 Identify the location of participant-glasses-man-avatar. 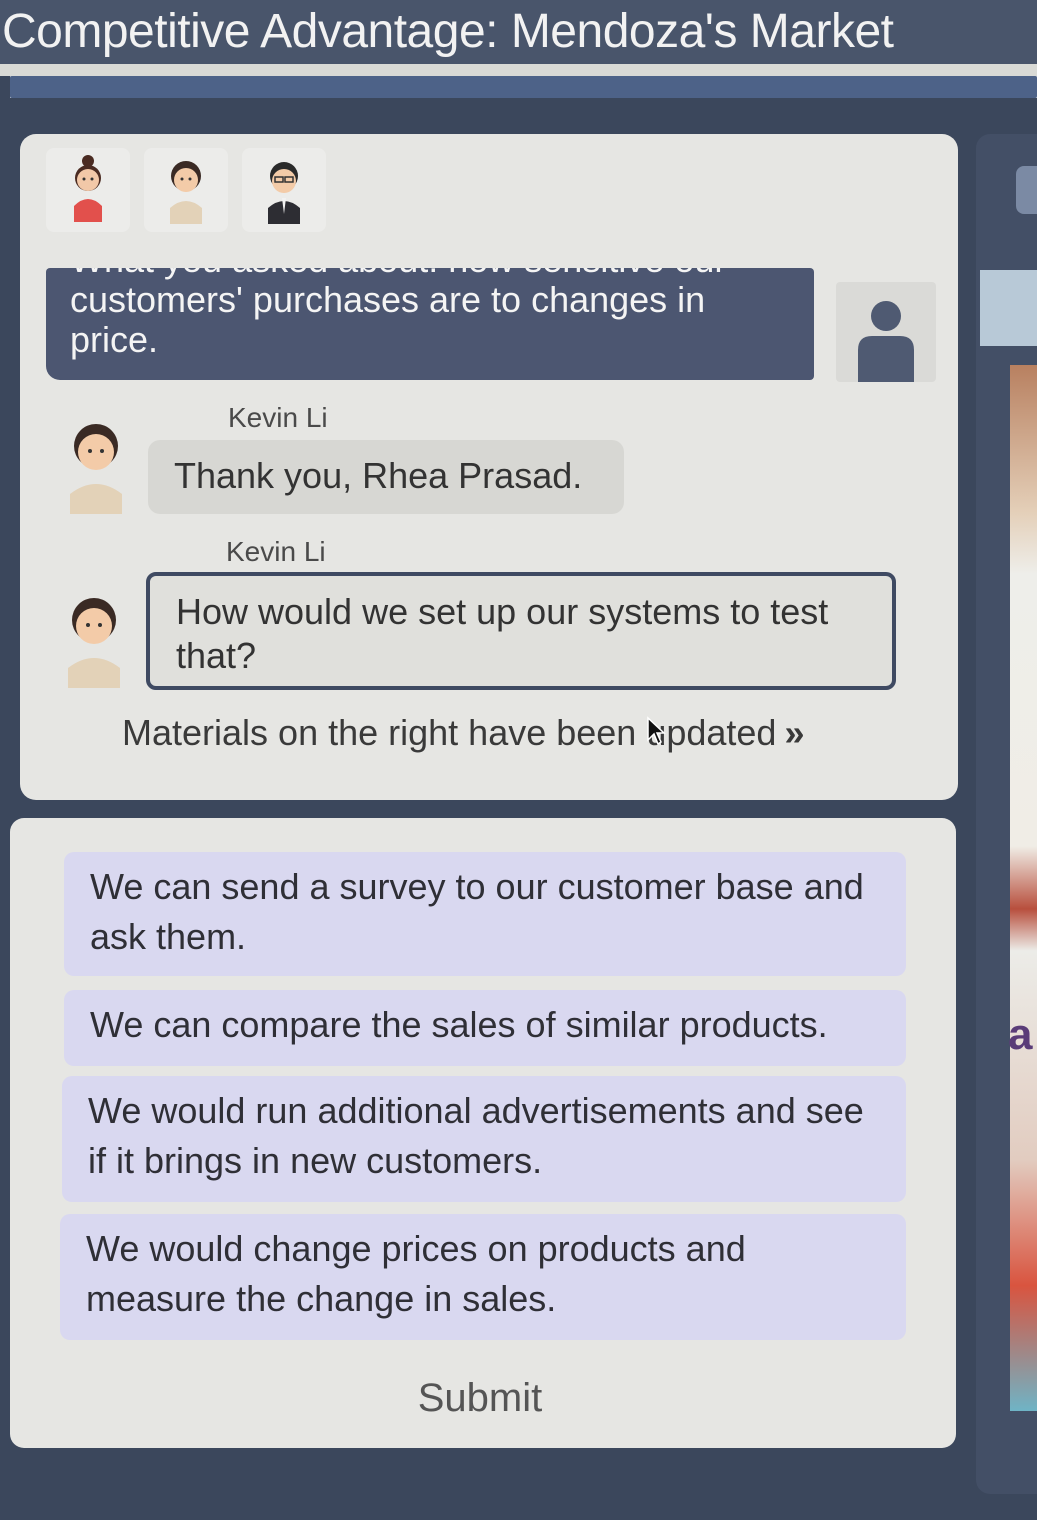
(284, 190).